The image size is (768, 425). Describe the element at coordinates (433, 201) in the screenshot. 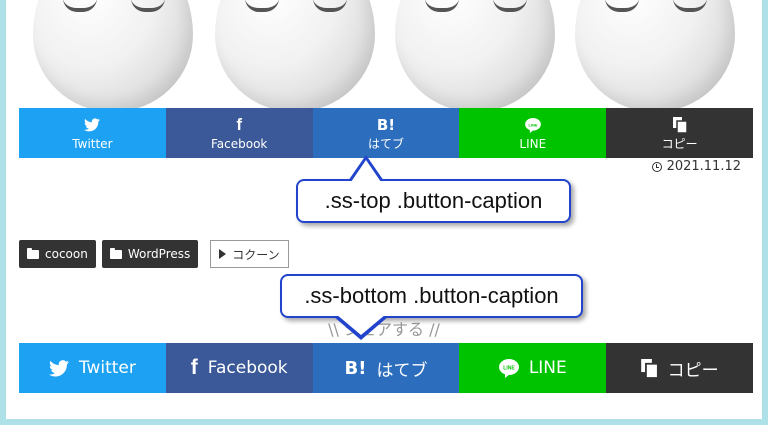

I see `callout-top-label: .ss-top .button-caption` at that location.